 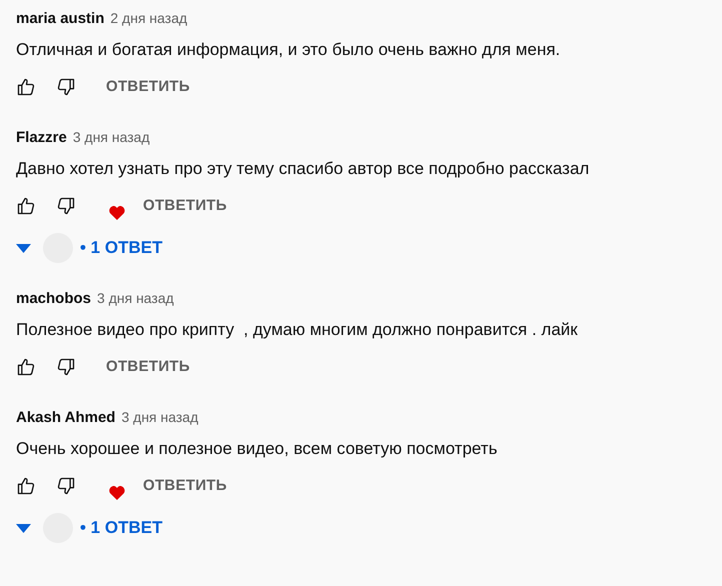 I want to click on comment-text: Давно хотел узнать про эту тему спасибо автор все подробно рассказал, so click(x=303, y=169).